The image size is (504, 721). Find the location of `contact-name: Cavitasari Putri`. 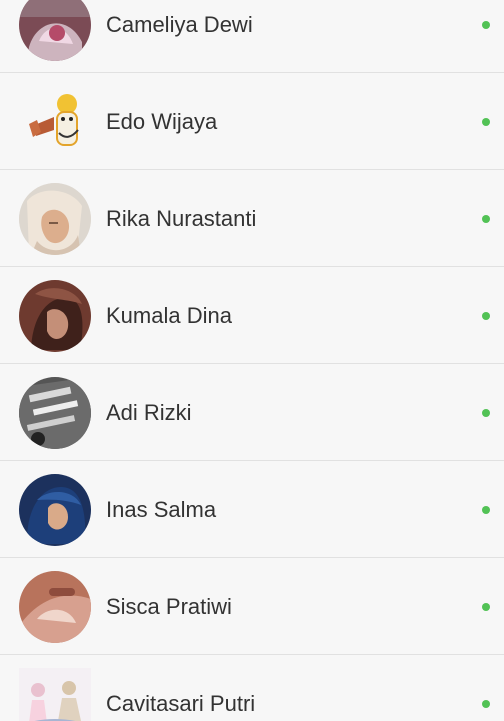

contact-name: Cavitasari Putri is located at coordinates (181, 703).